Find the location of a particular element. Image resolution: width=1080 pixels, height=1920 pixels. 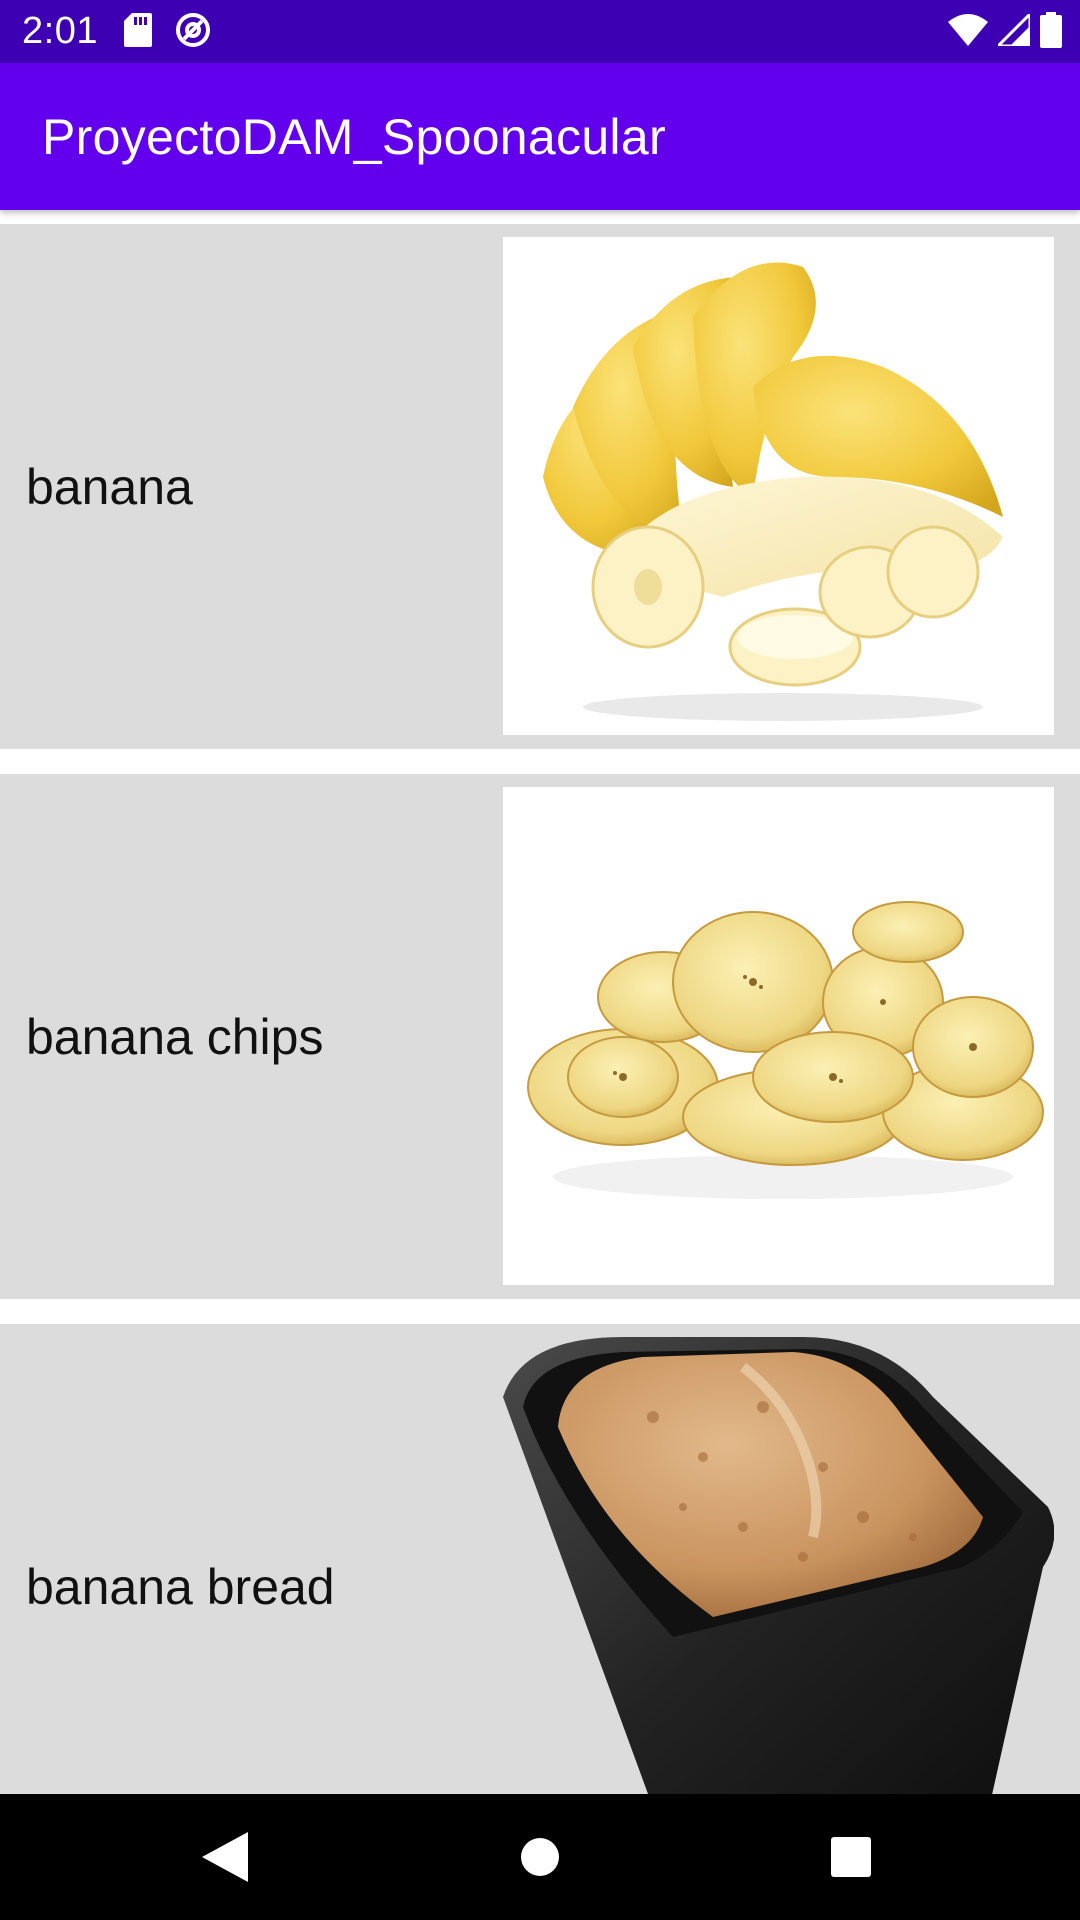

back-icon is located at coordinates (225, 1857).